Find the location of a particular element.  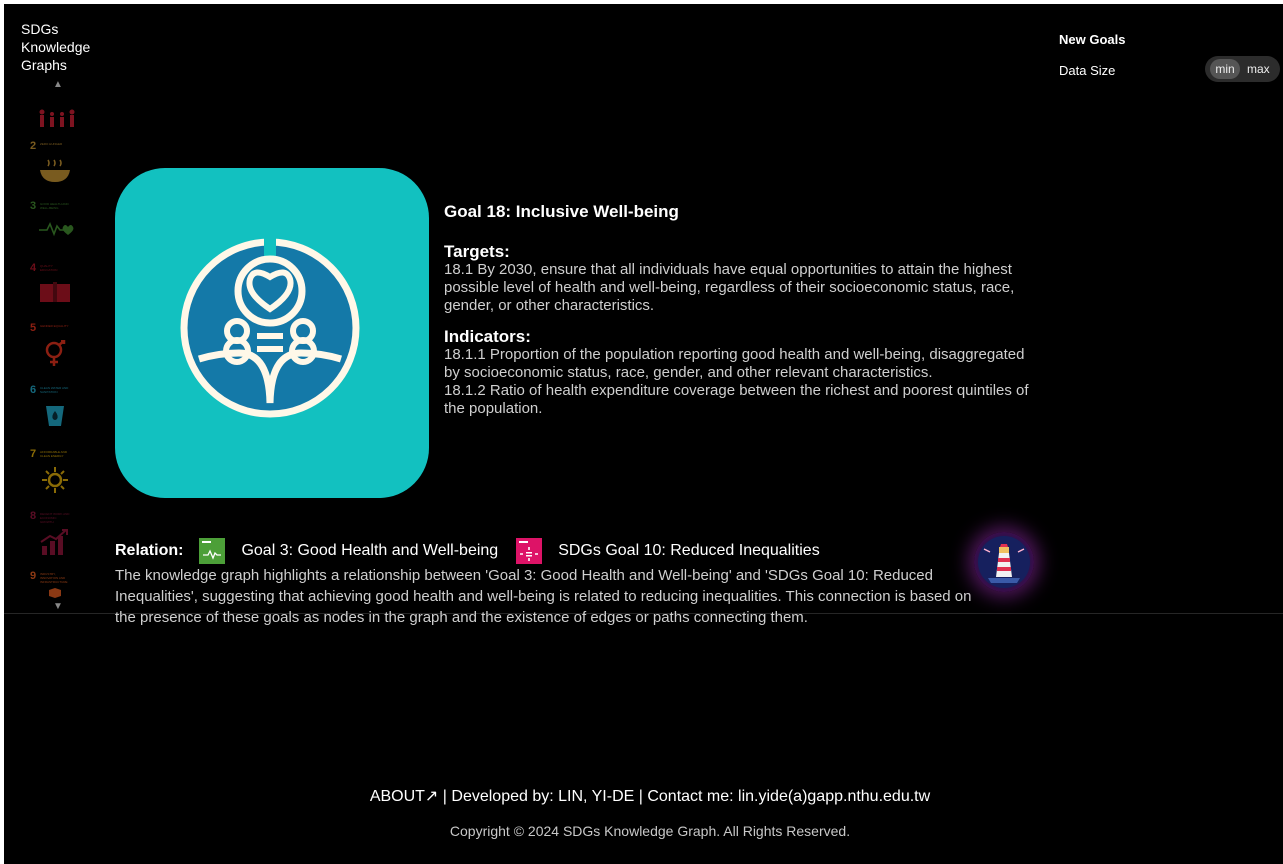

goal-label: QUALITY EDUCATION is located at coordinates (49, 268).